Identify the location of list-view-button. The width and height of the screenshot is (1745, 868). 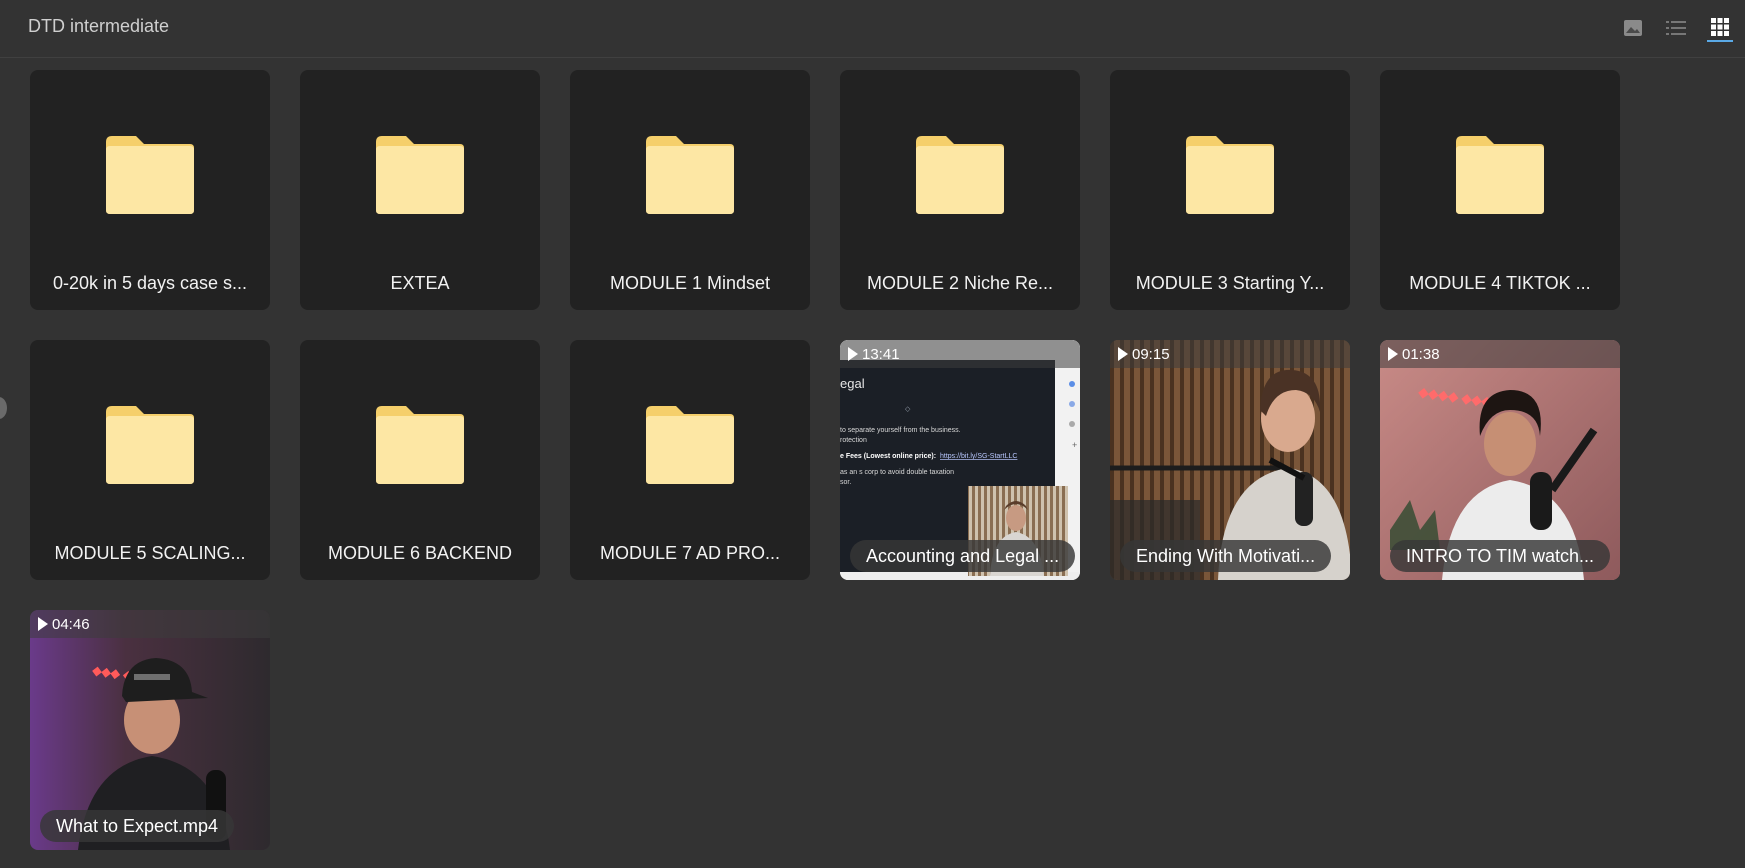
(1676, 28).